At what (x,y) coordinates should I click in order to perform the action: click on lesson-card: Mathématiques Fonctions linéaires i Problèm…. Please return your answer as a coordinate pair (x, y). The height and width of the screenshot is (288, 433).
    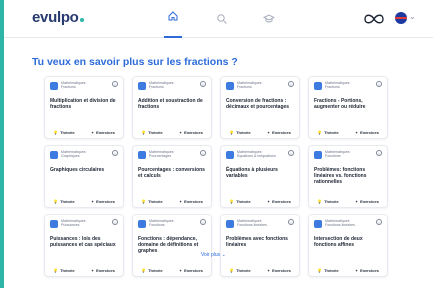
    Looking at the image, I should click on (260, 245).